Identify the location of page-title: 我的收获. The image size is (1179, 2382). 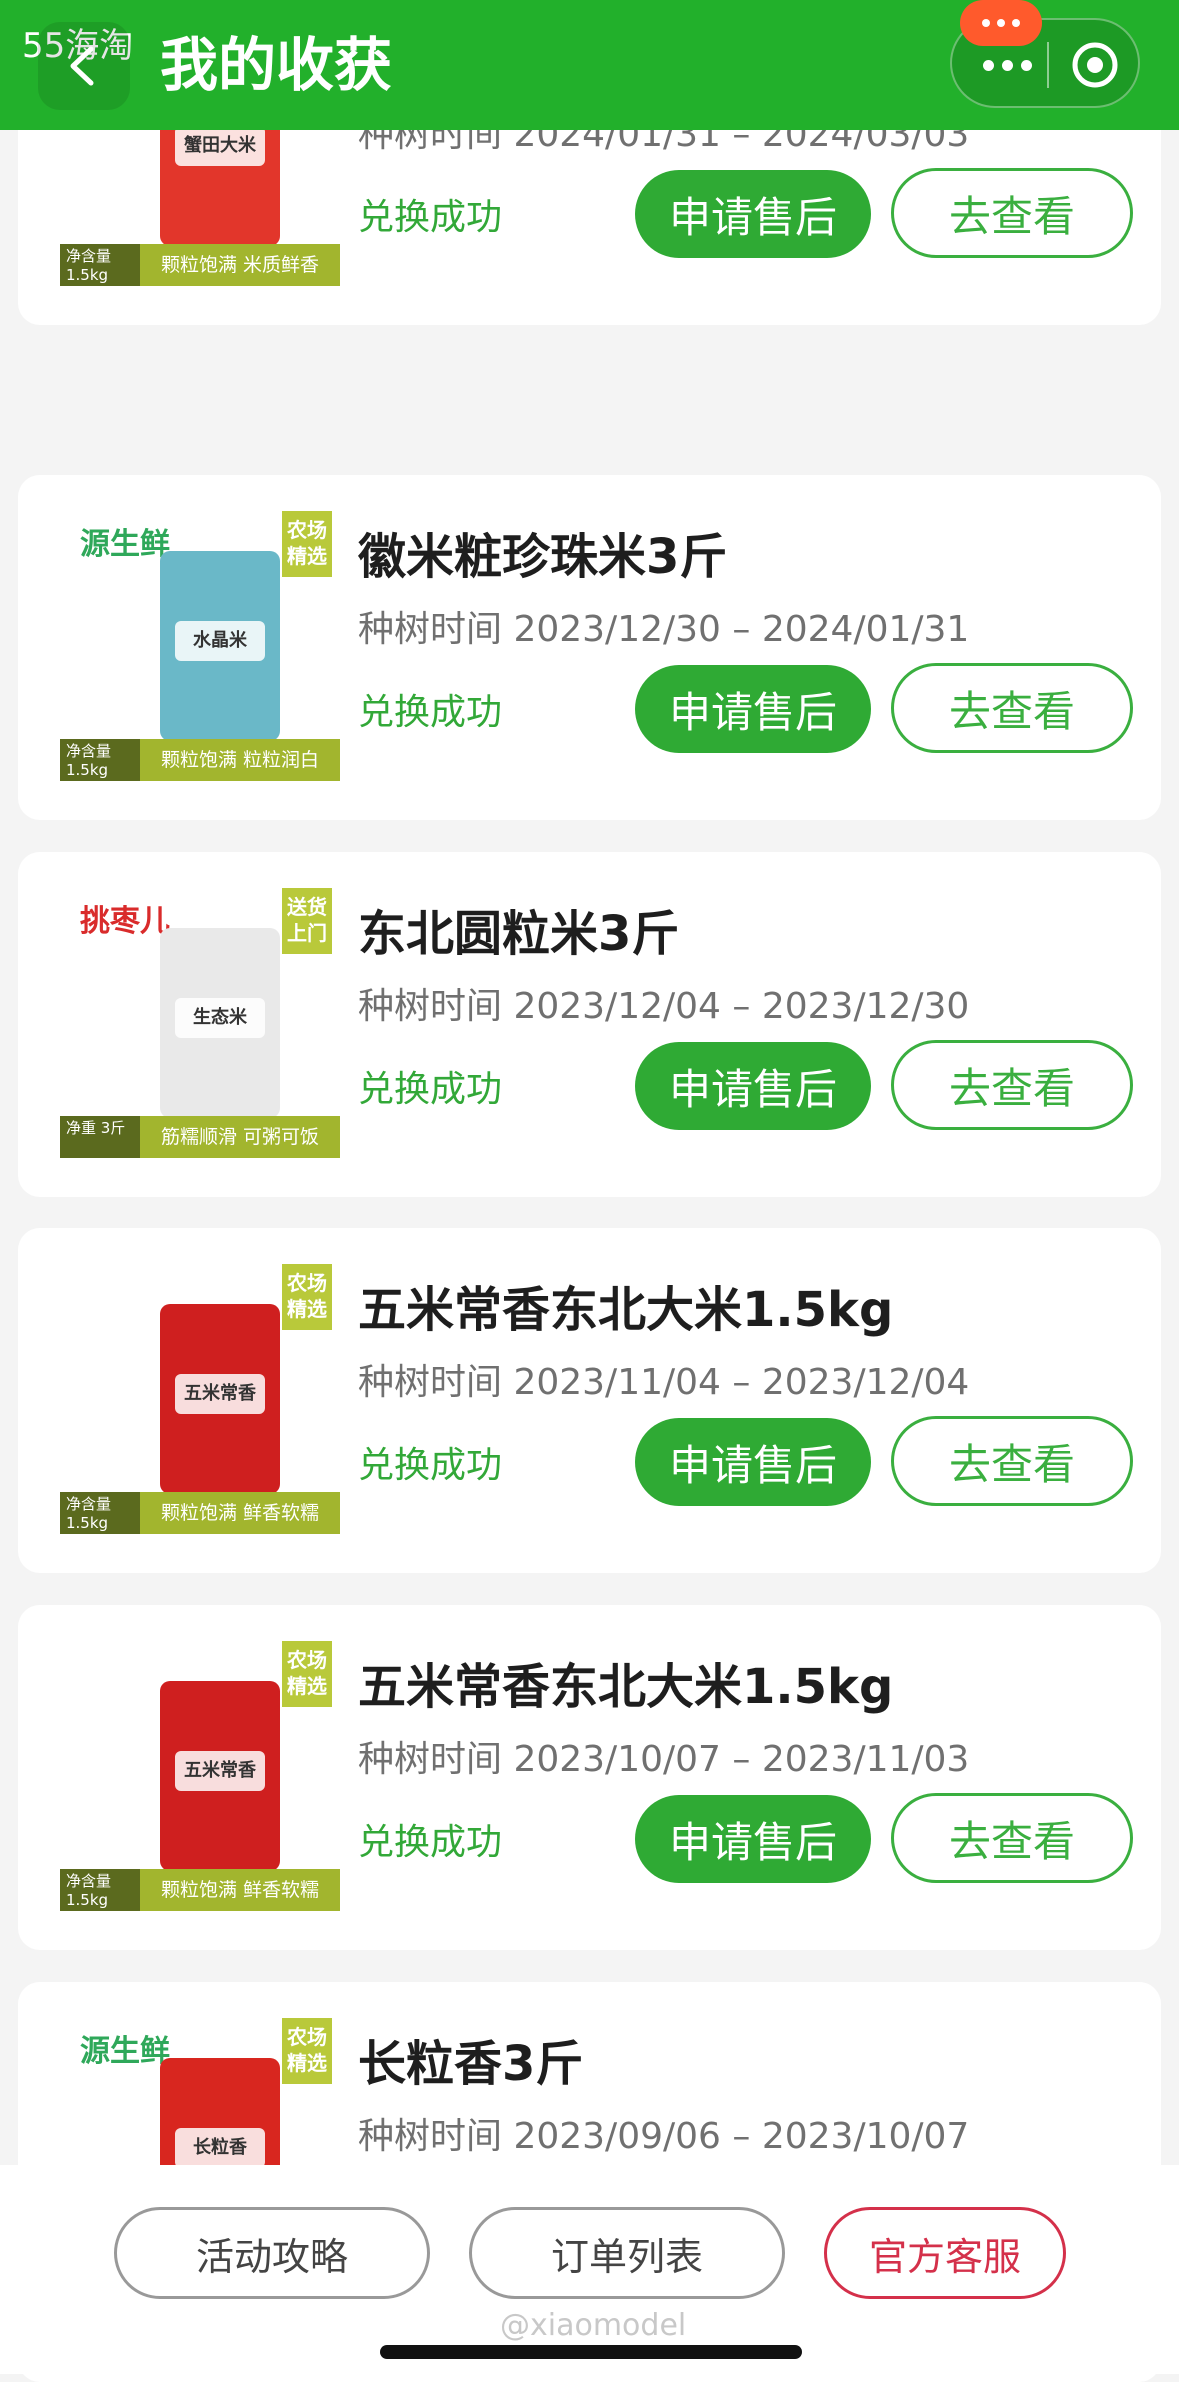
(276, 65).